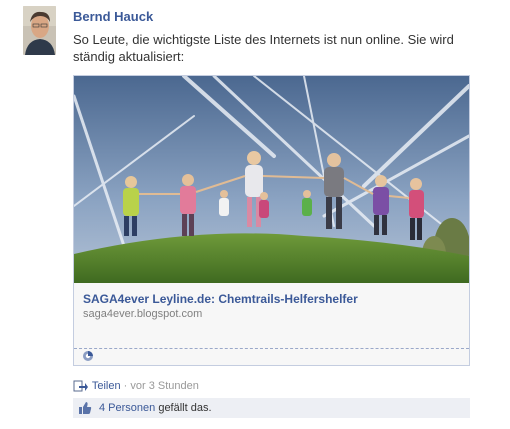 The height and width of the screenshot is (429, 510). Describe the element at coordinates (85, 408) in the screenshot. I see `thumbs-up-icon` at that location.